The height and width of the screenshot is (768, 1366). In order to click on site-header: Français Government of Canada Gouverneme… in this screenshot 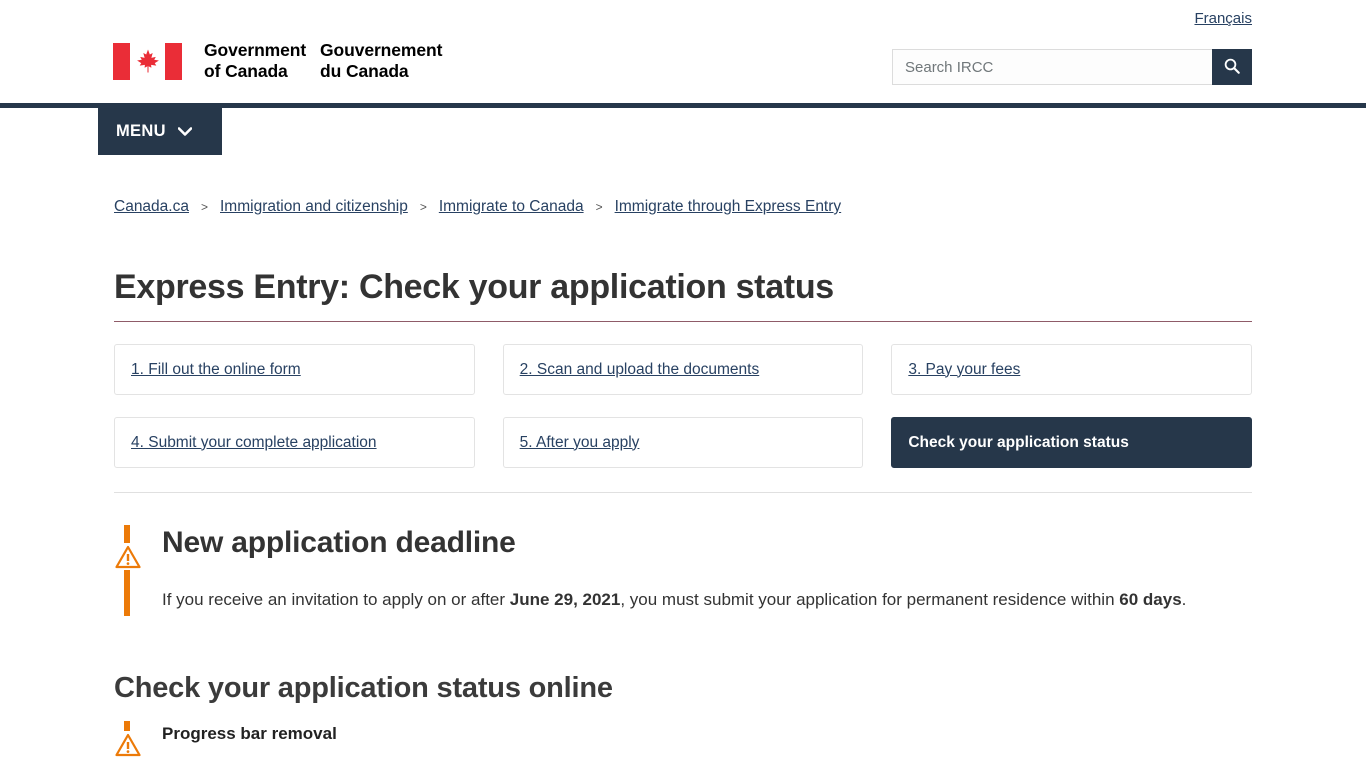, I will do `click(683, 51)`.